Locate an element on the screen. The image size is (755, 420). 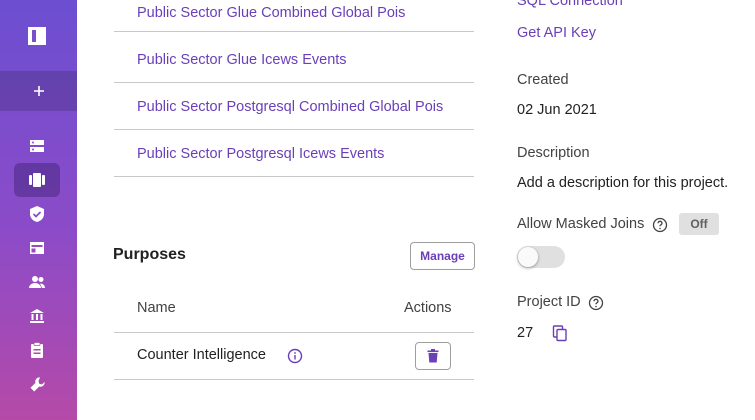
toggle-thumb is located at coordinates (528, 257).